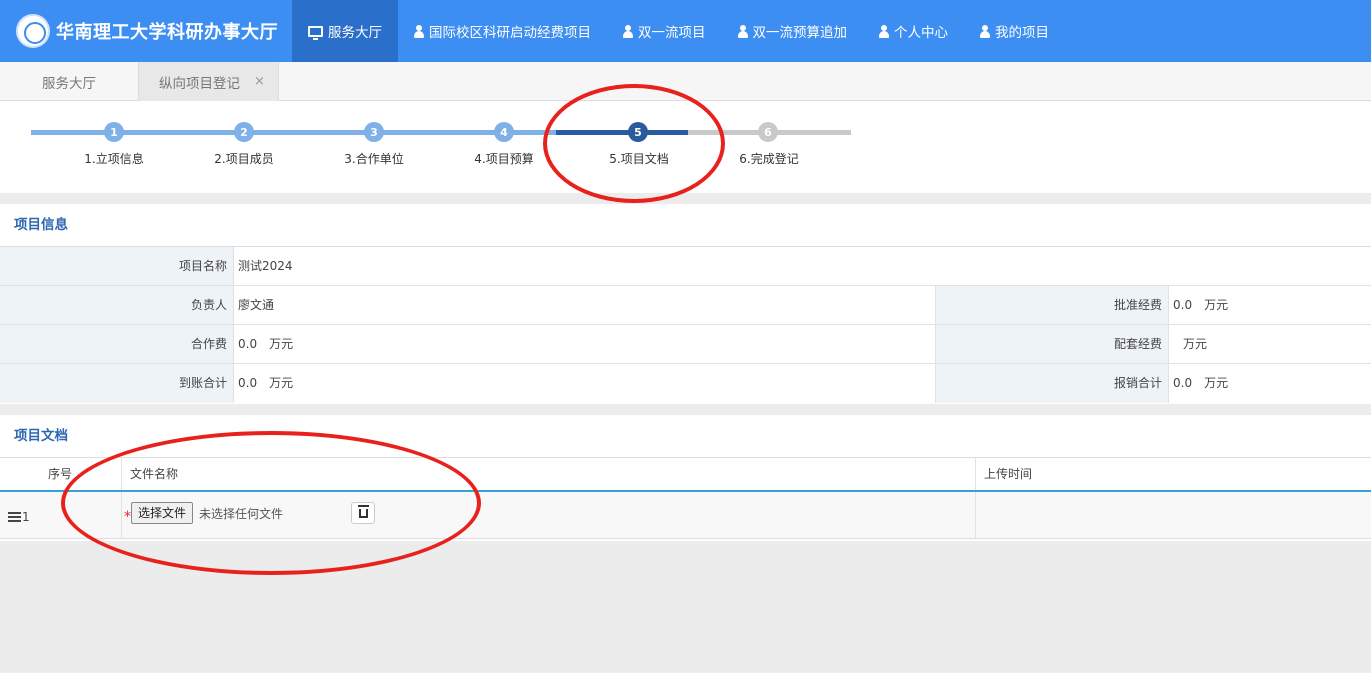 The width and height of the screenshot is (1371, 673). Describe the element at coordinates (117, 383) in the screenshot. I see `label-received-total: 到账合计` at that location.